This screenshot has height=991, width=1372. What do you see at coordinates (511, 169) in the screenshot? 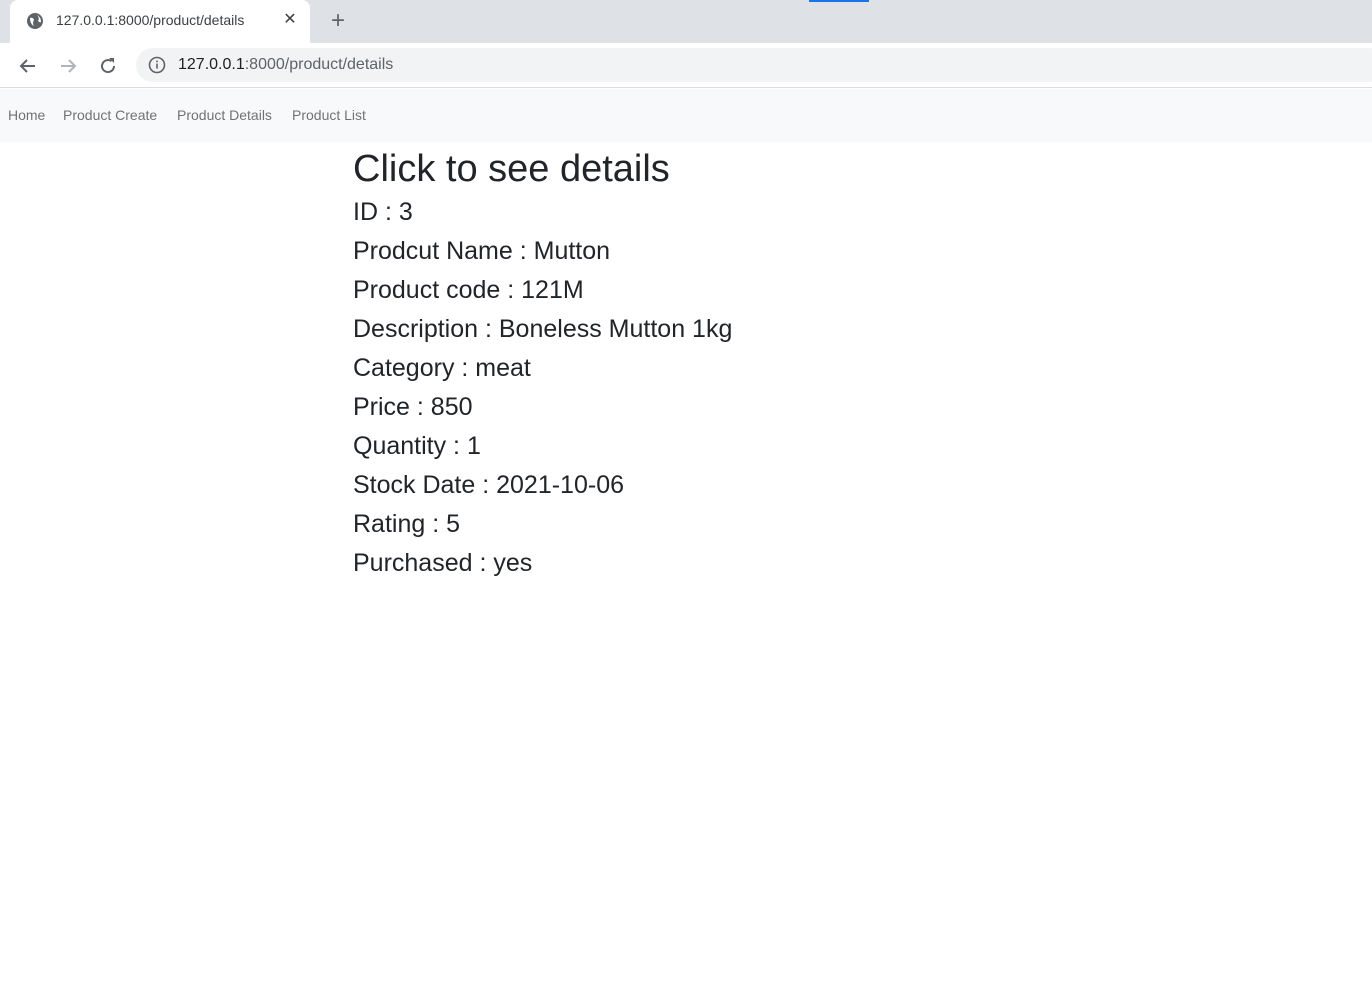
I see `page-title: Click to see details` at bounding box center [511, 169].